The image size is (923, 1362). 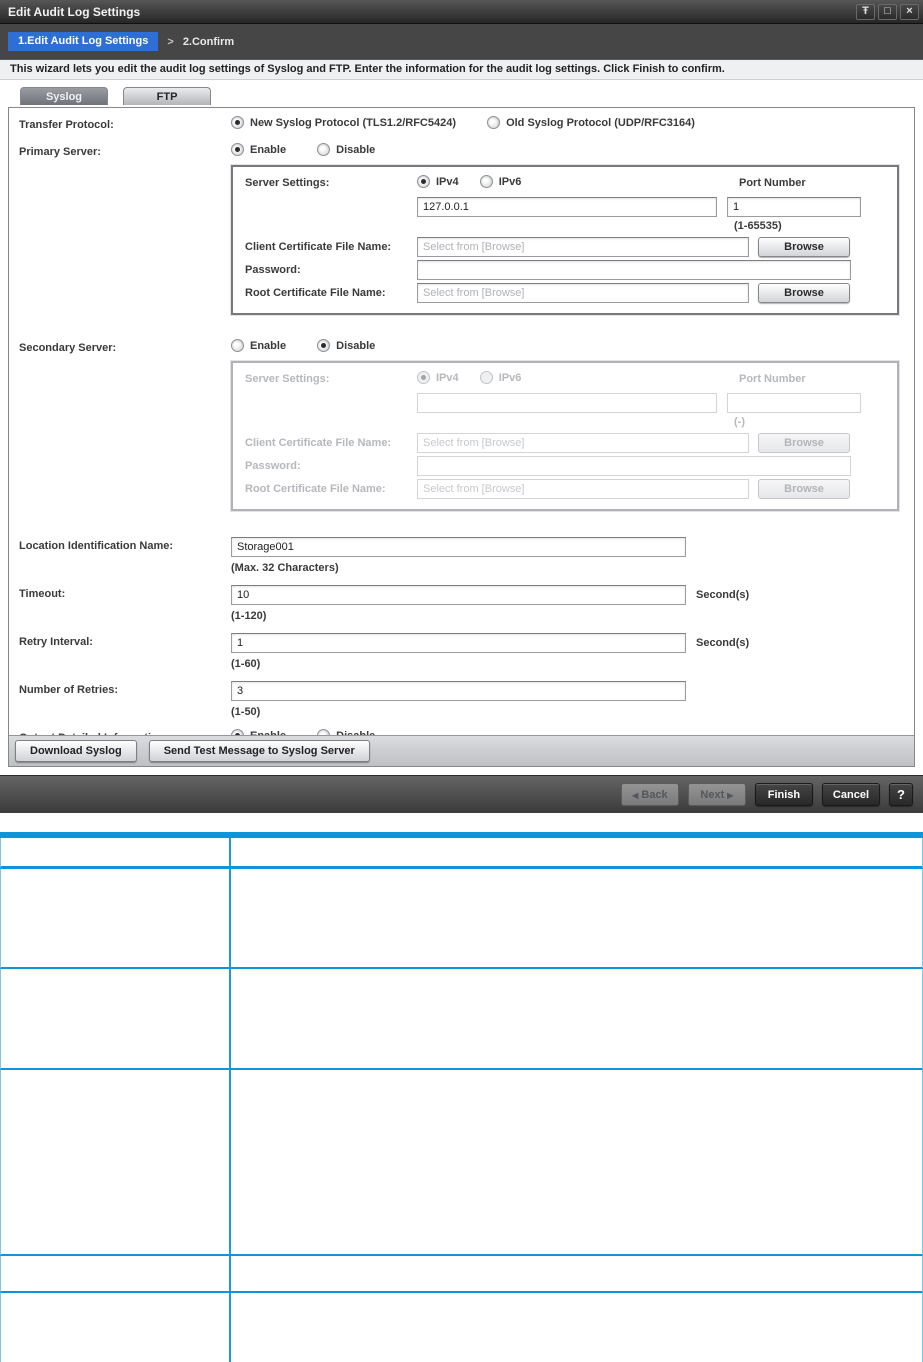 I want to click on location-name-label: Location Identification Name:, so click(x=96, y=546).